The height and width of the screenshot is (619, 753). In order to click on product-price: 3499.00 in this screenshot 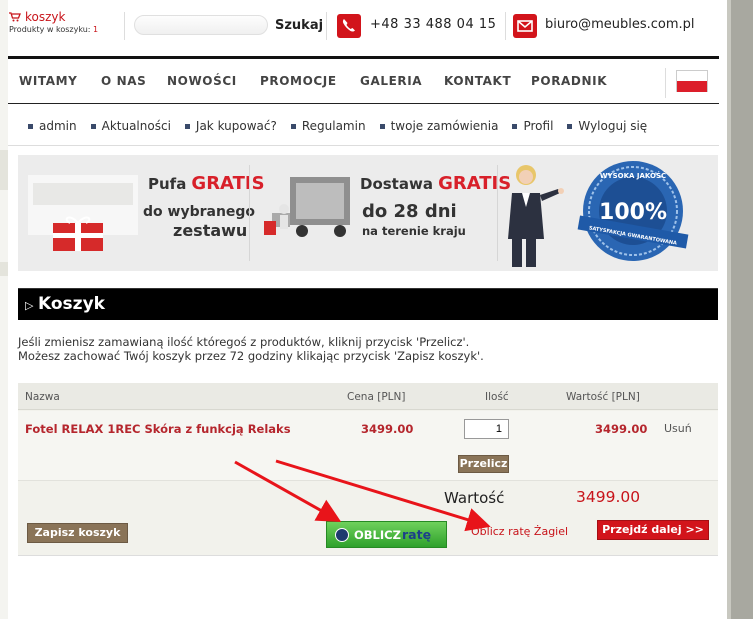, I will do `click(387, 429)`.